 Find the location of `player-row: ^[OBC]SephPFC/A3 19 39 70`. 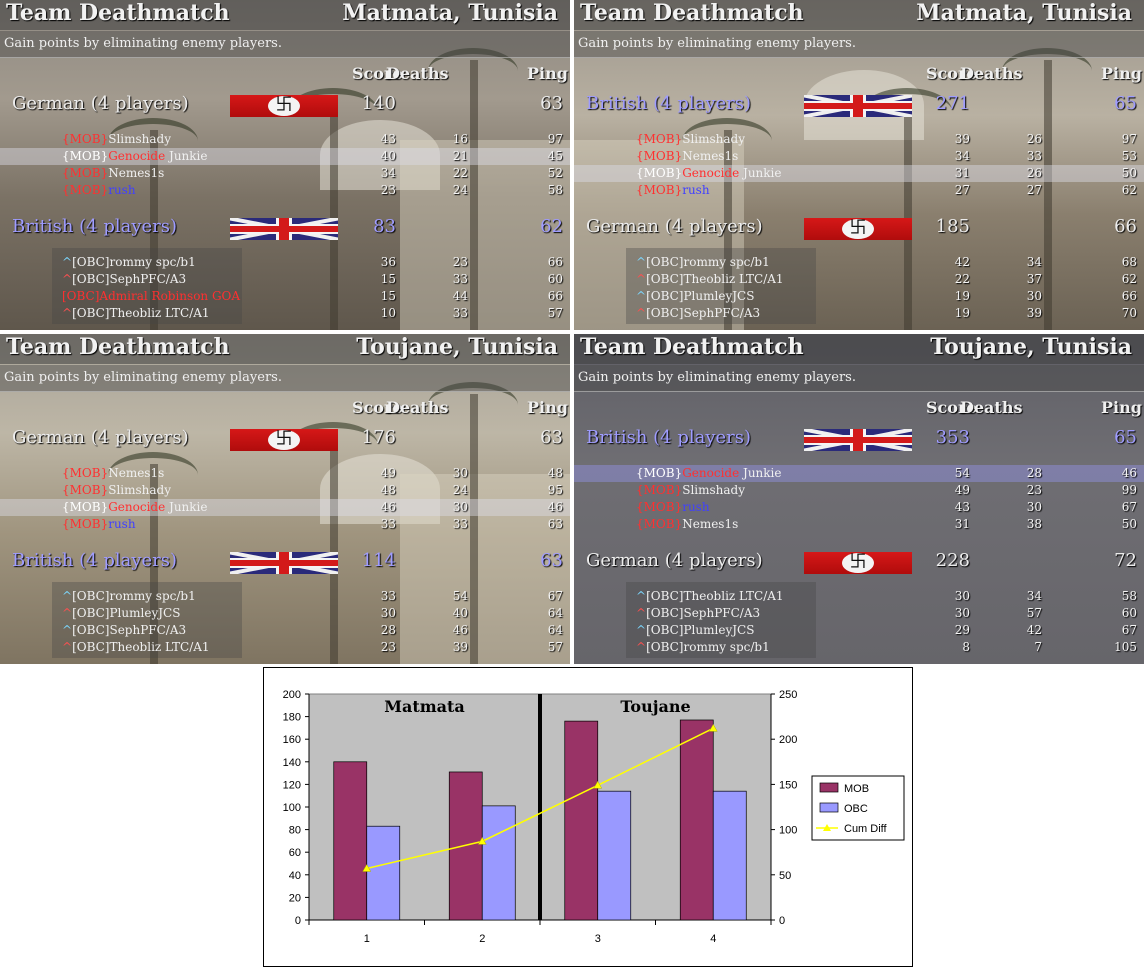

player-row: ^[OBC]SephPFC/A3 19 39 70 is located at coordinates (859, 313).